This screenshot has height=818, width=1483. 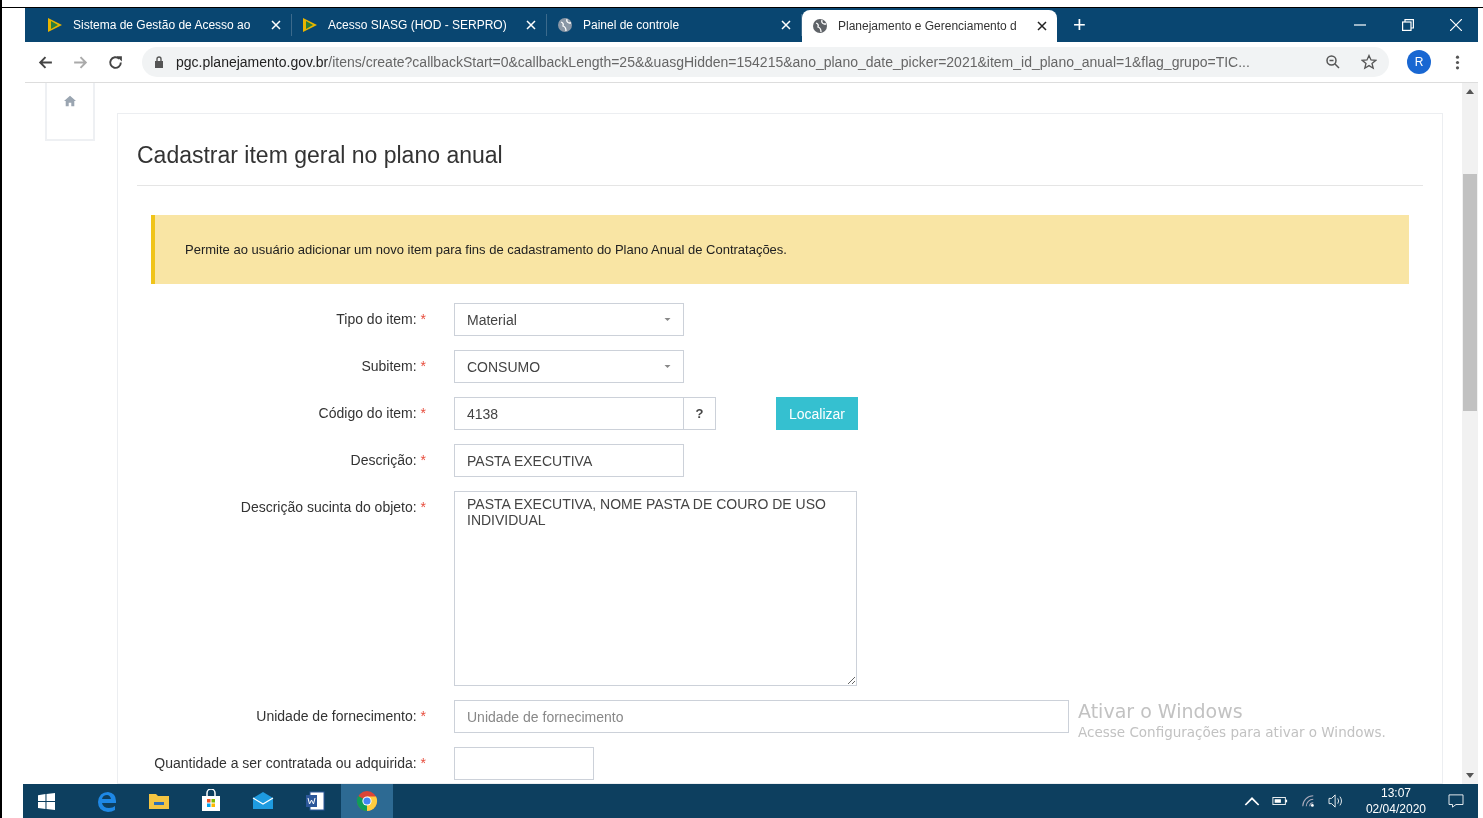 I want to click on field-label: Unidade de fornecimento: *, so click(x=340, y=716).